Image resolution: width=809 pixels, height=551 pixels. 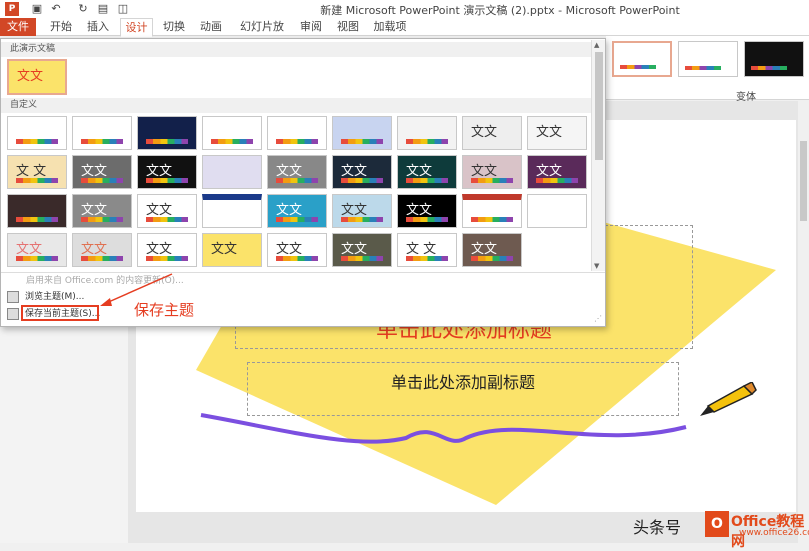 What do you see at coordinates (774, 533) in the screenshot?
I see `watermark-url: www.office26.com` at bounding box center [774, 533].